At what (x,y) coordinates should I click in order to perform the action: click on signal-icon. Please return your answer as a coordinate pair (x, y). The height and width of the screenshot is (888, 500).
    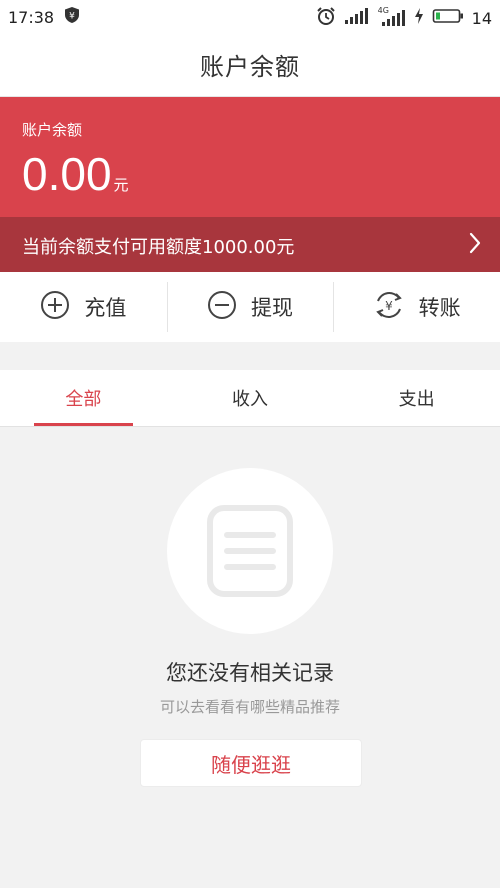
    Looking at the image, I should click on (357, 18).